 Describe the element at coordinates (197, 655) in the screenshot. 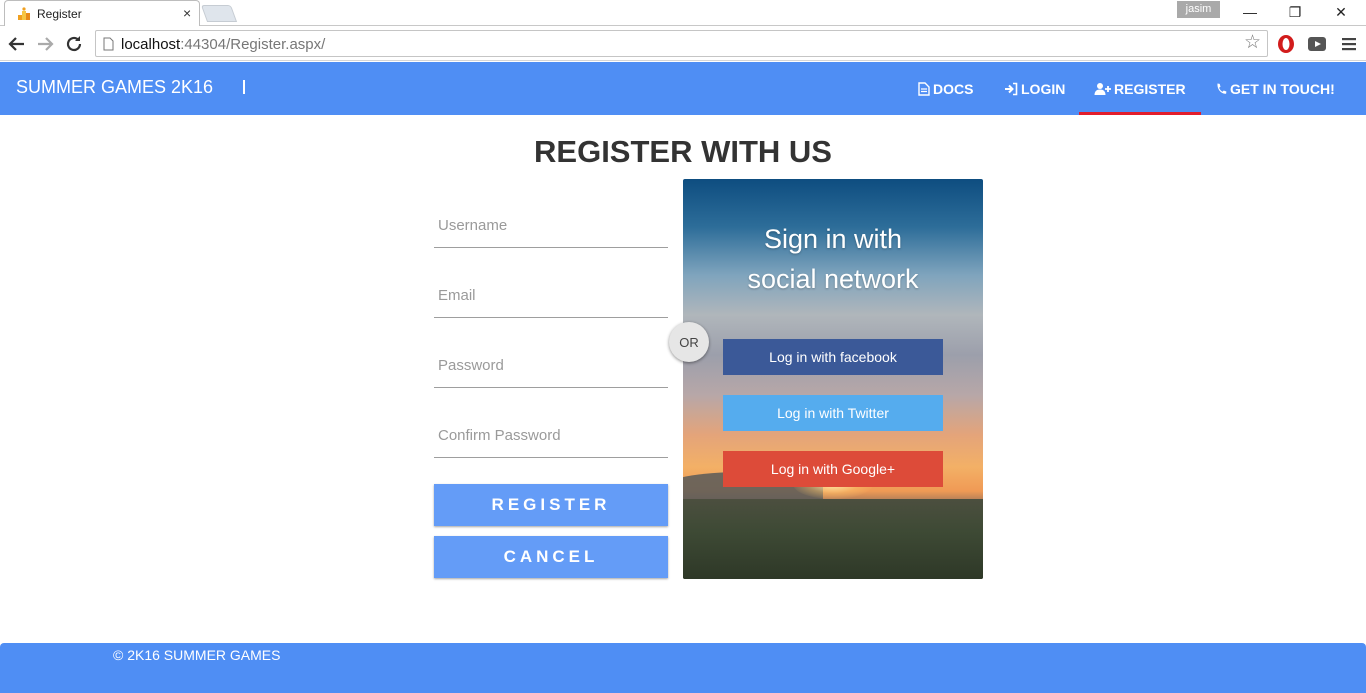

I see `footer-copyright: © 2K16 SUMMER GAMES` at that location.